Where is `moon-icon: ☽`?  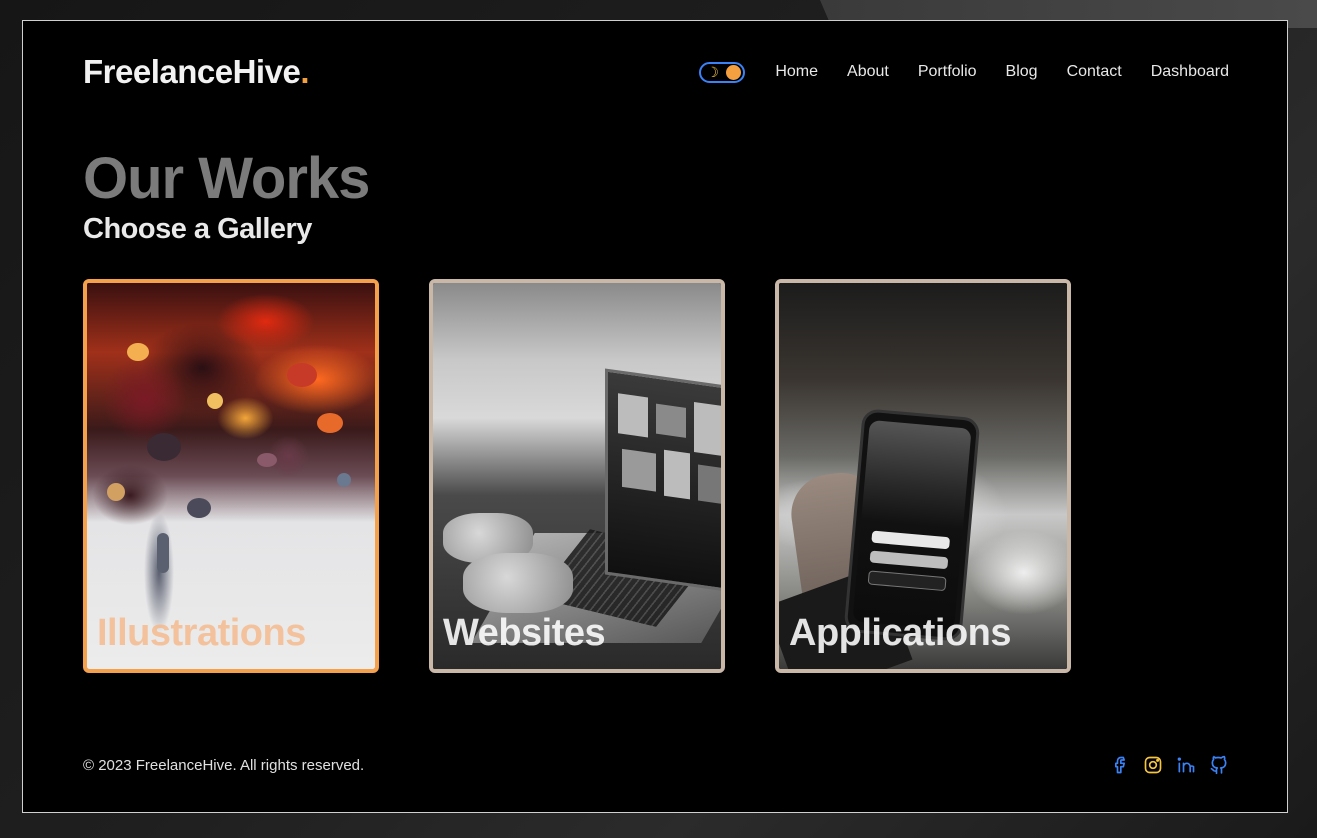
moon-icon: ☽ is located at coordinates (712, 71).